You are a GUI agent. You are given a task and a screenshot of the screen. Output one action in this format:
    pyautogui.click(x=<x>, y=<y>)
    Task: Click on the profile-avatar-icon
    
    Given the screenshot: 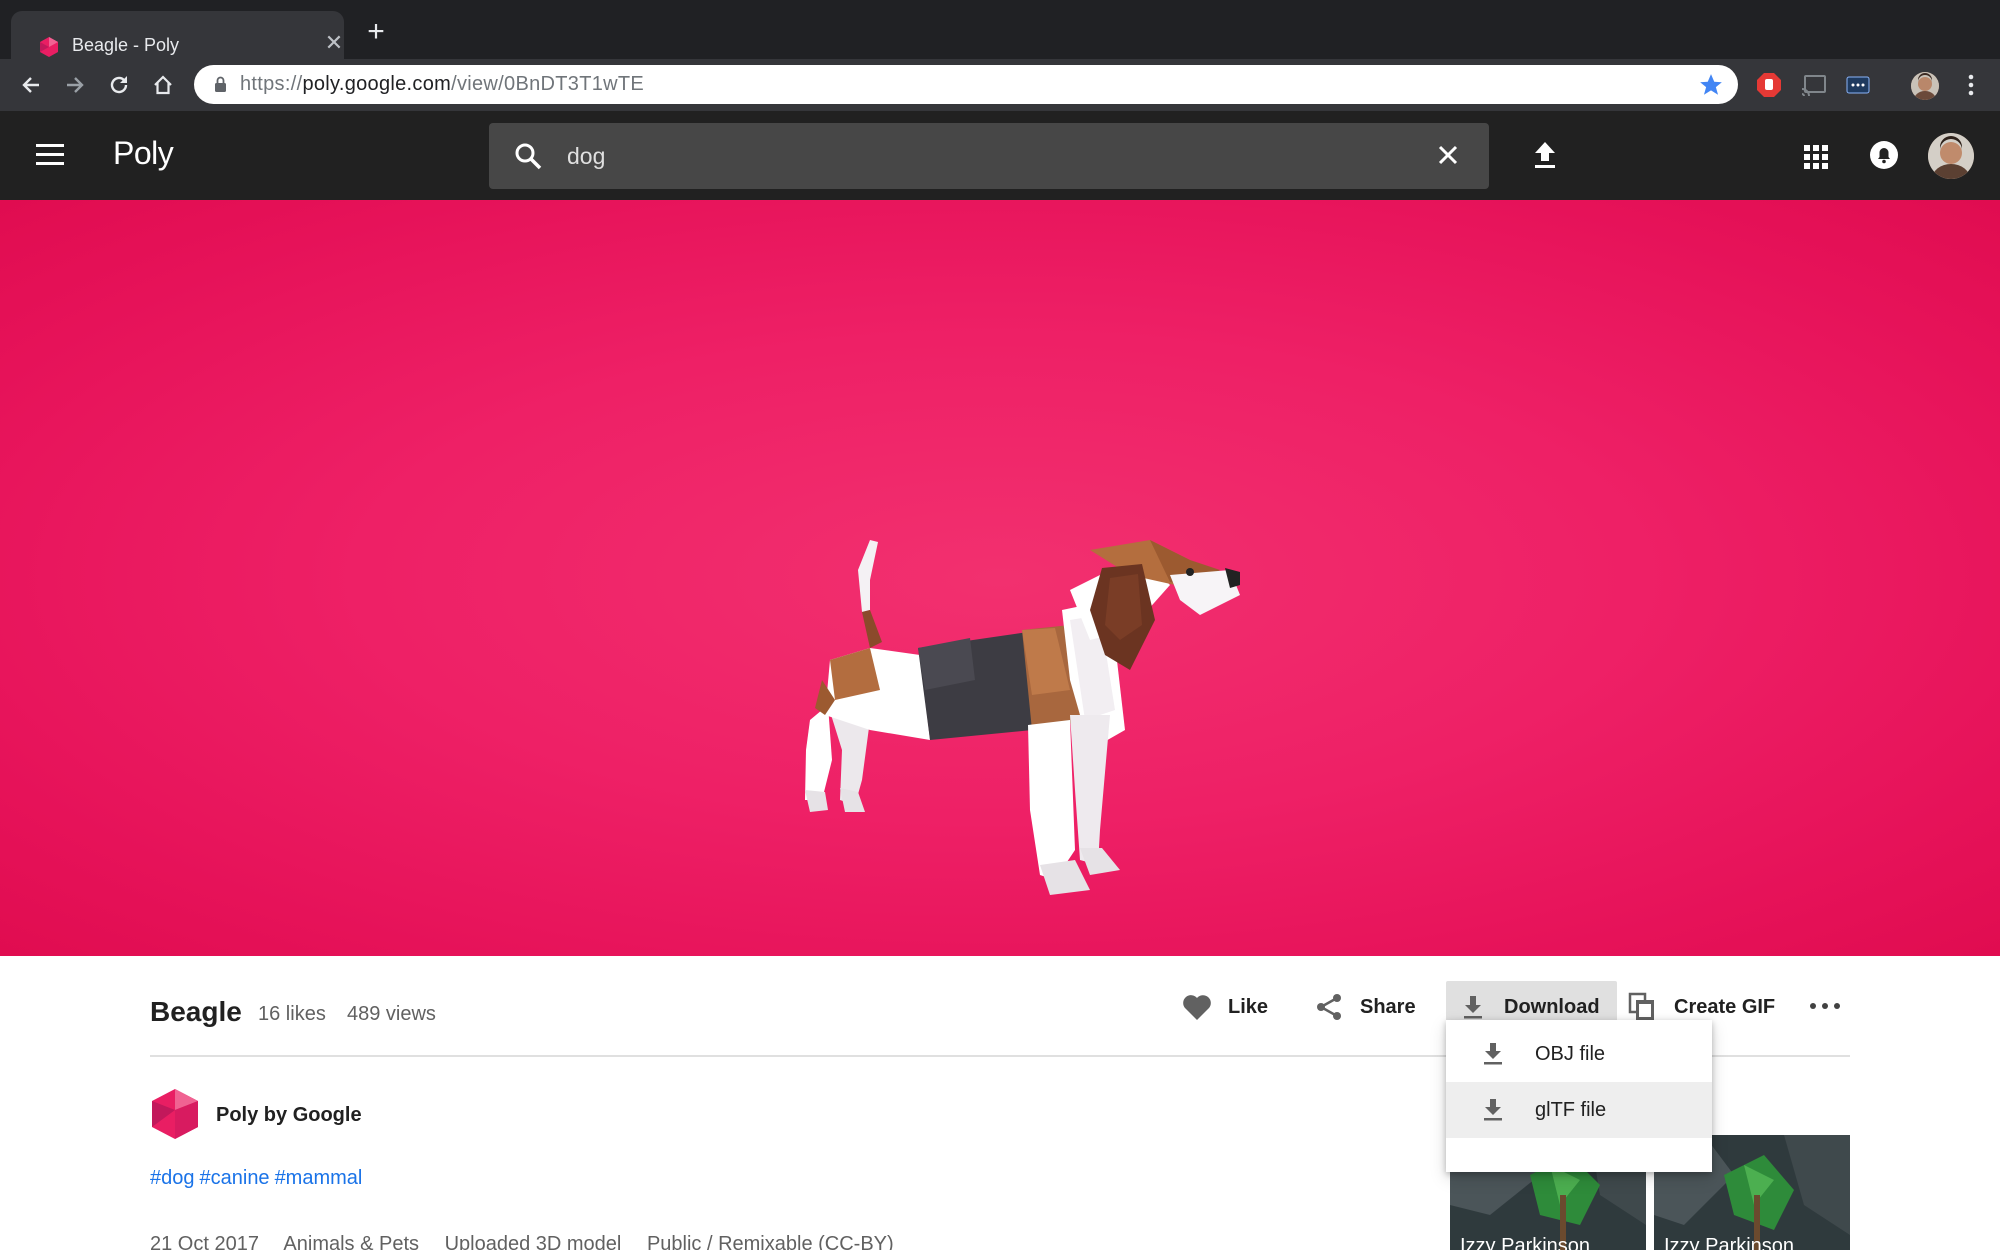 What is the action you would take?
    pyautogui.click(x=1925, y=86)
    